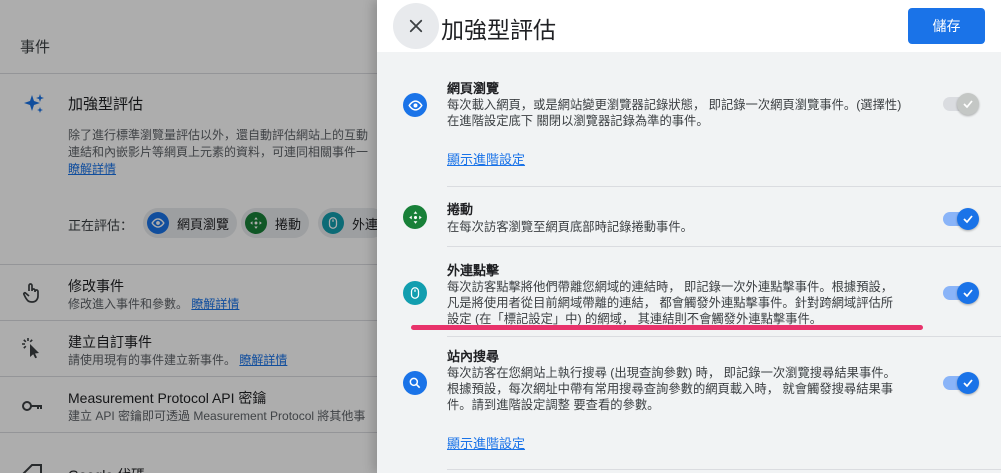  What do you see at coordinates (415, 383) in the screenshot?
I see `search-icon` at bounding box center [415, 383].